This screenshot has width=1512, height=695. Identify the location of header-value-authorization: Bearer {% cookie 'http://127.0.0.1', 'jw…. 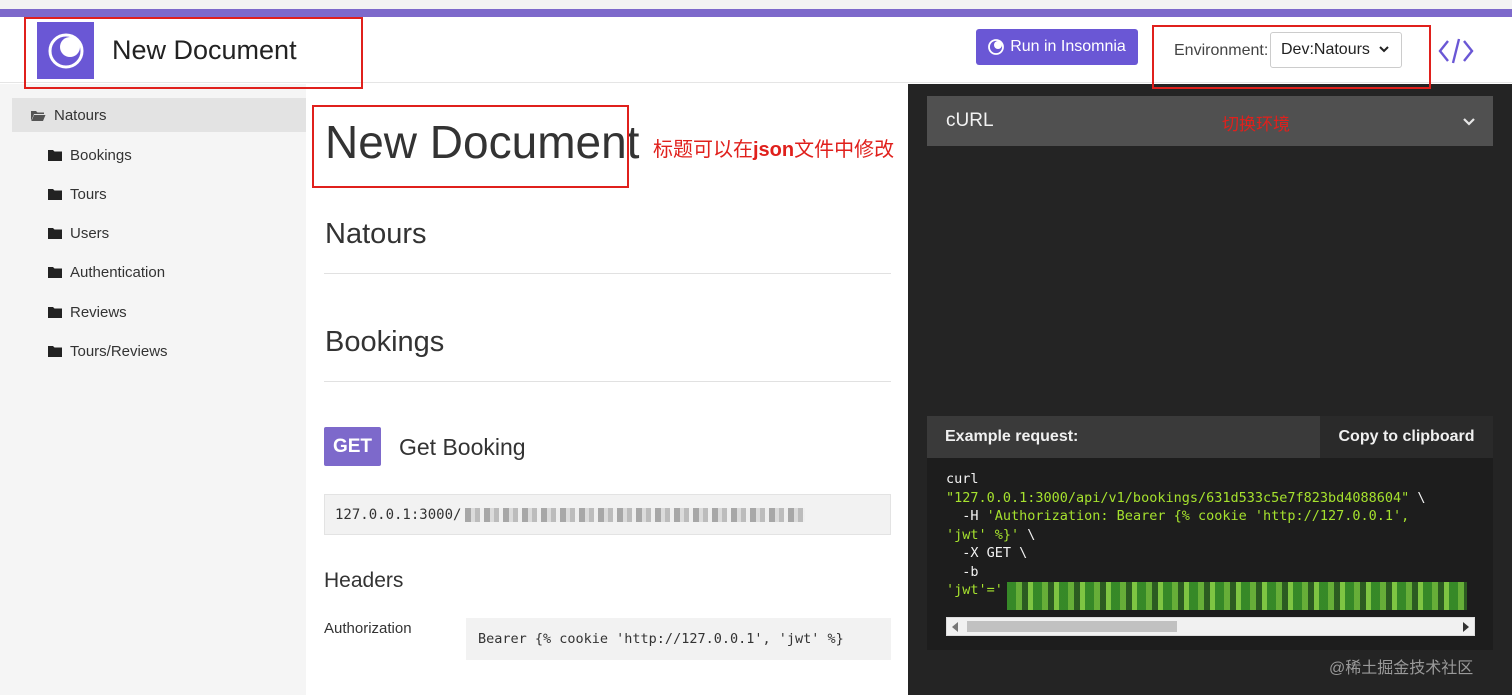
(678, 639).